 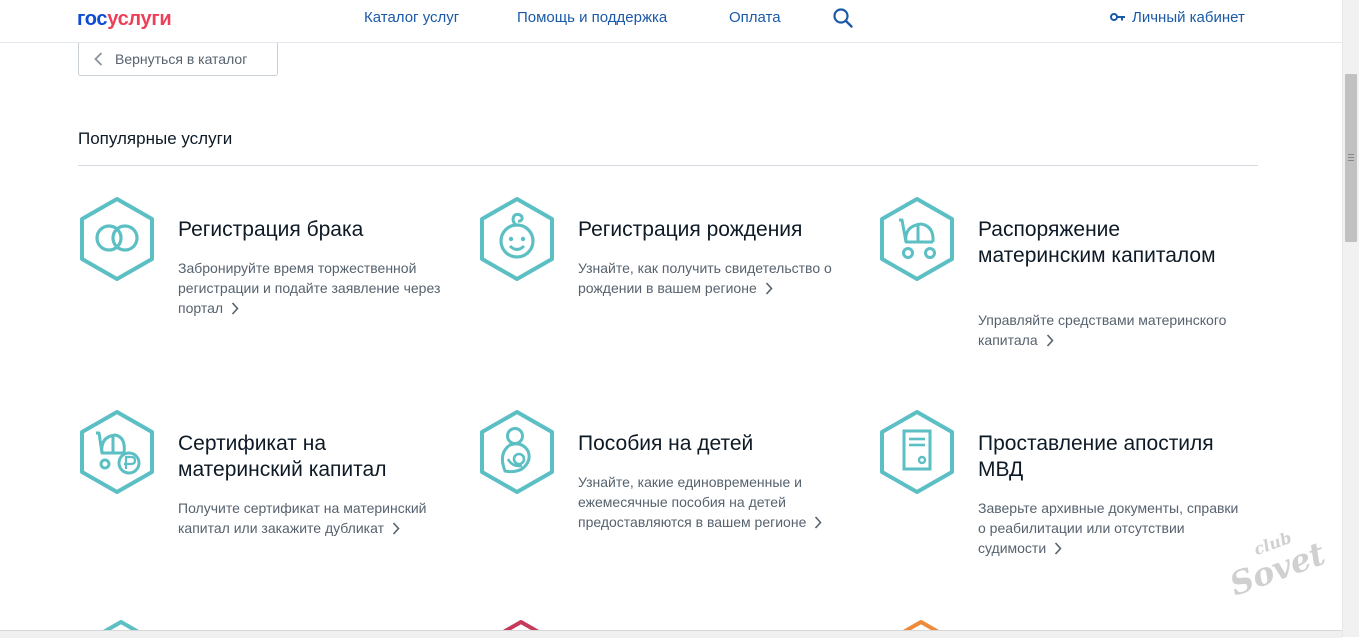 What do you see at coordinates (843, 18) in the screenshot?
I see `search-icon` at bounding box center [843, 18].